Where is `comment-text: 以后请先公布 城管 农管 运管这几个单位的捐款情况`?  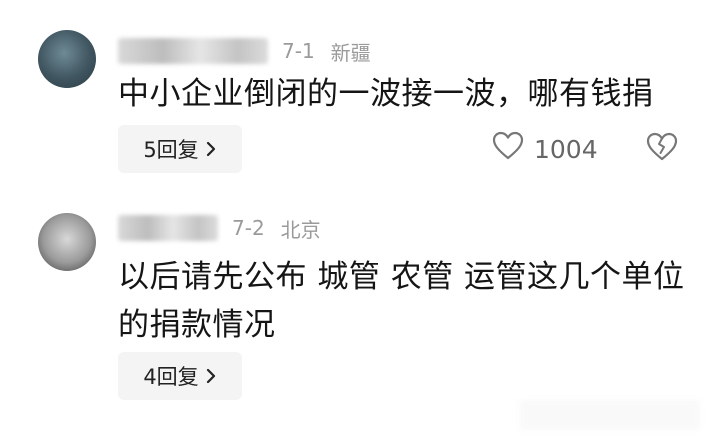 comment-text: 以后请先公布 城管 农管 运管这几个单位的捐款情况 is located at coordinates (401, 301).